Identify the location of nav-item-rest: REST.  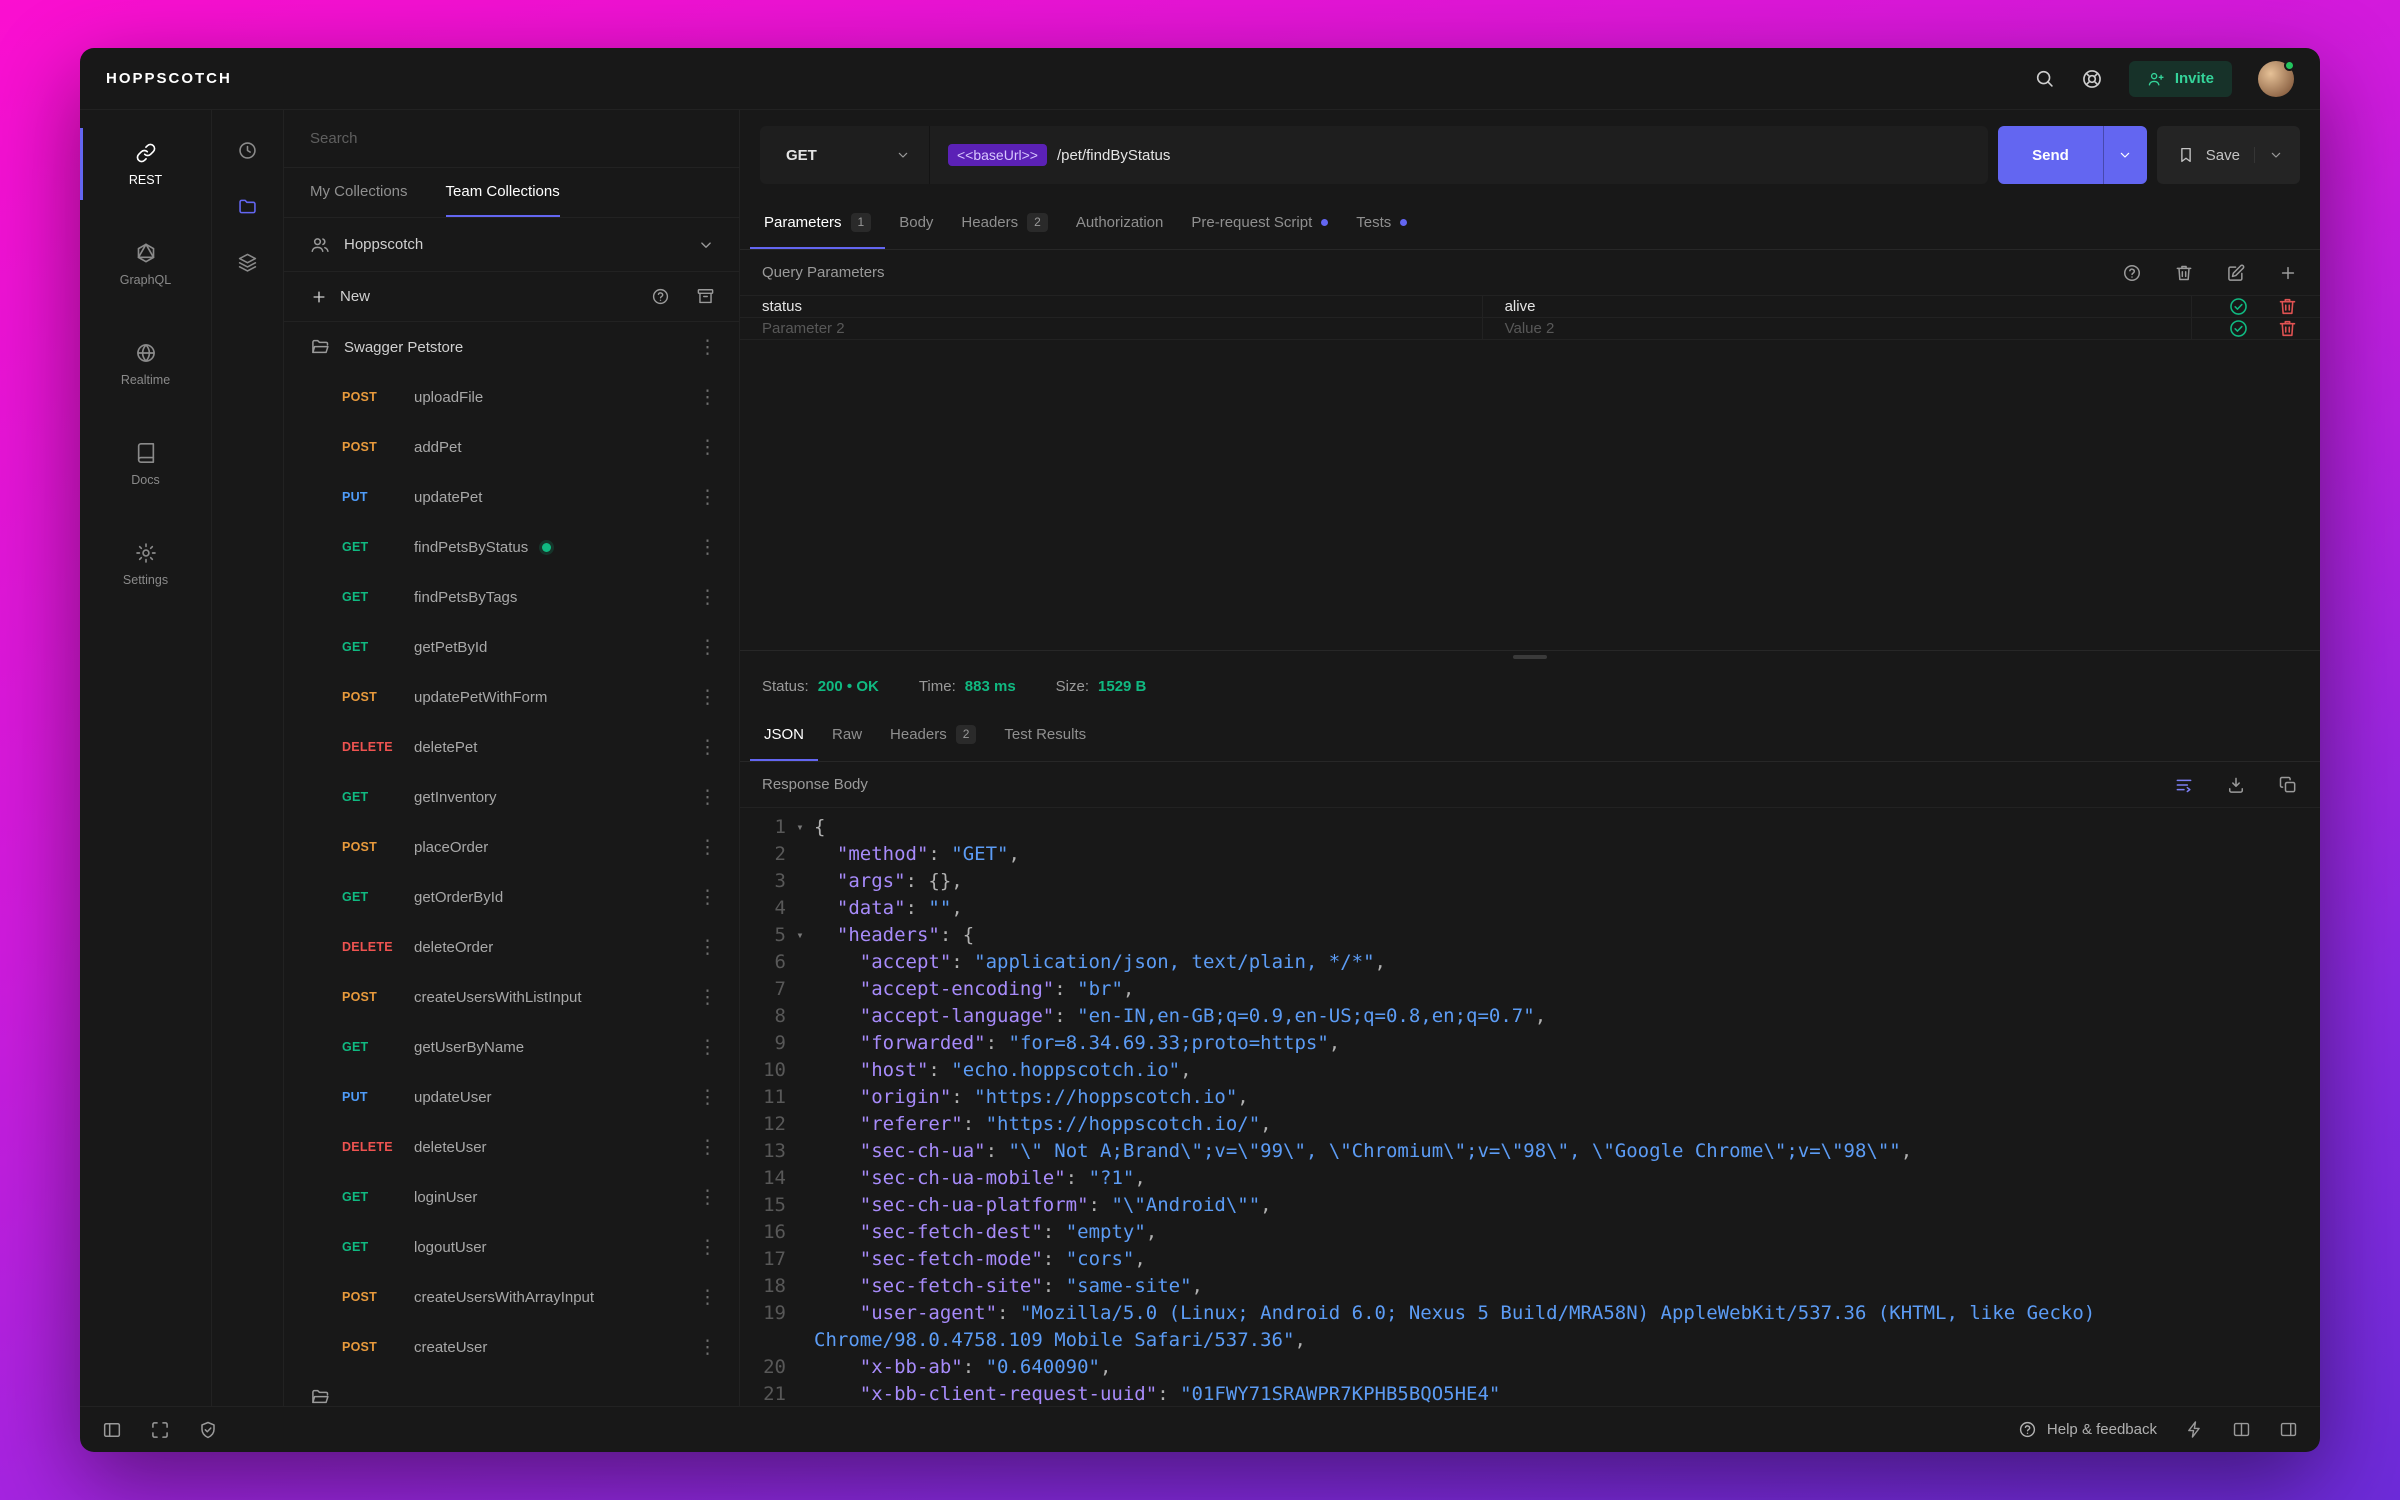
(145, 164).